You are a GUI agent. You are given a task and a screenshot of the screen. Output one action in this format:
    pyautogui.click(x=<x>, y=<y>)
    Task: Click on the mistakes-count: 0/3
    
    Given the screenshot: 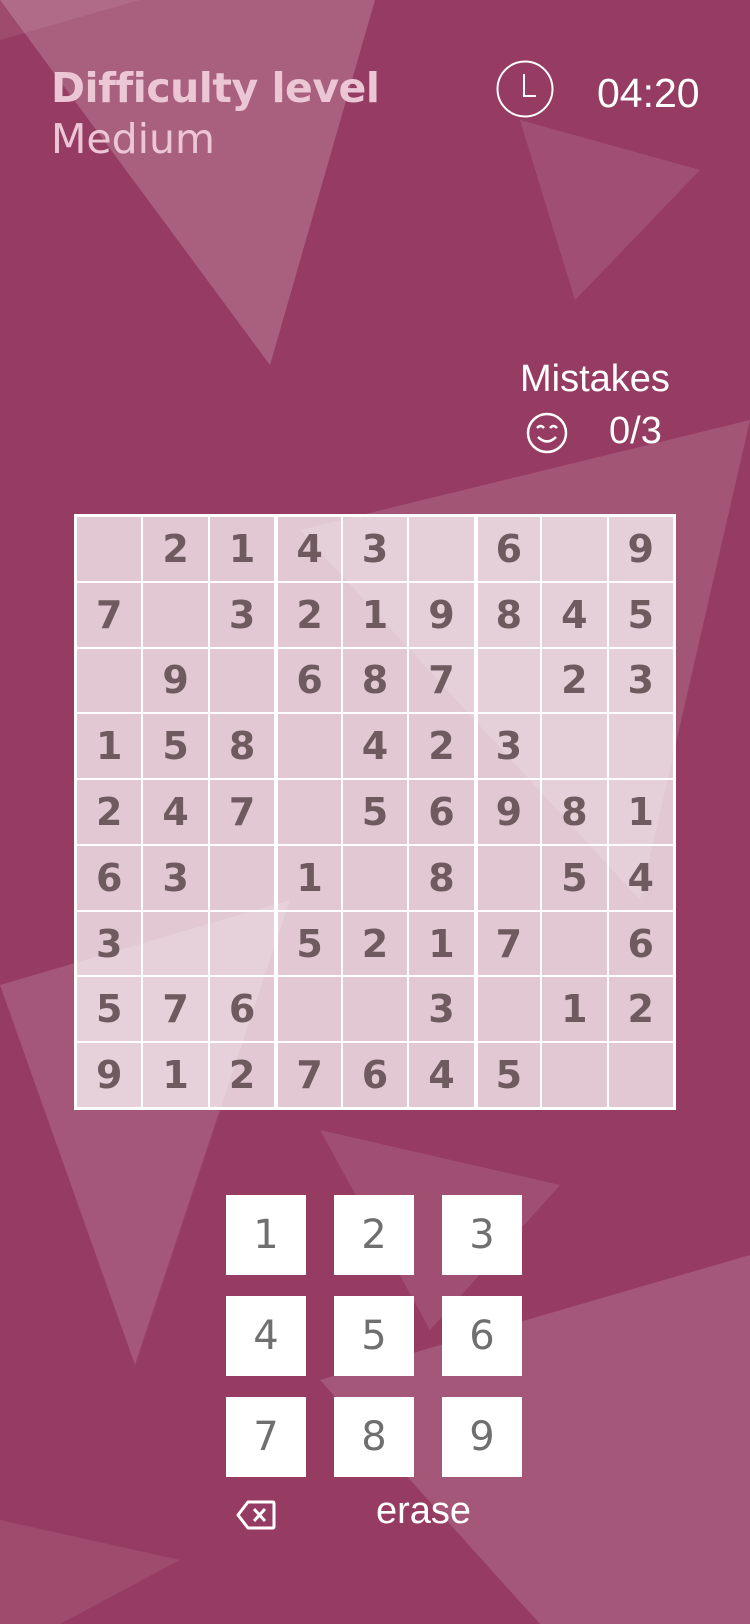 What is the action you would take?
    pyautogui.click(x=635, y=431)
    